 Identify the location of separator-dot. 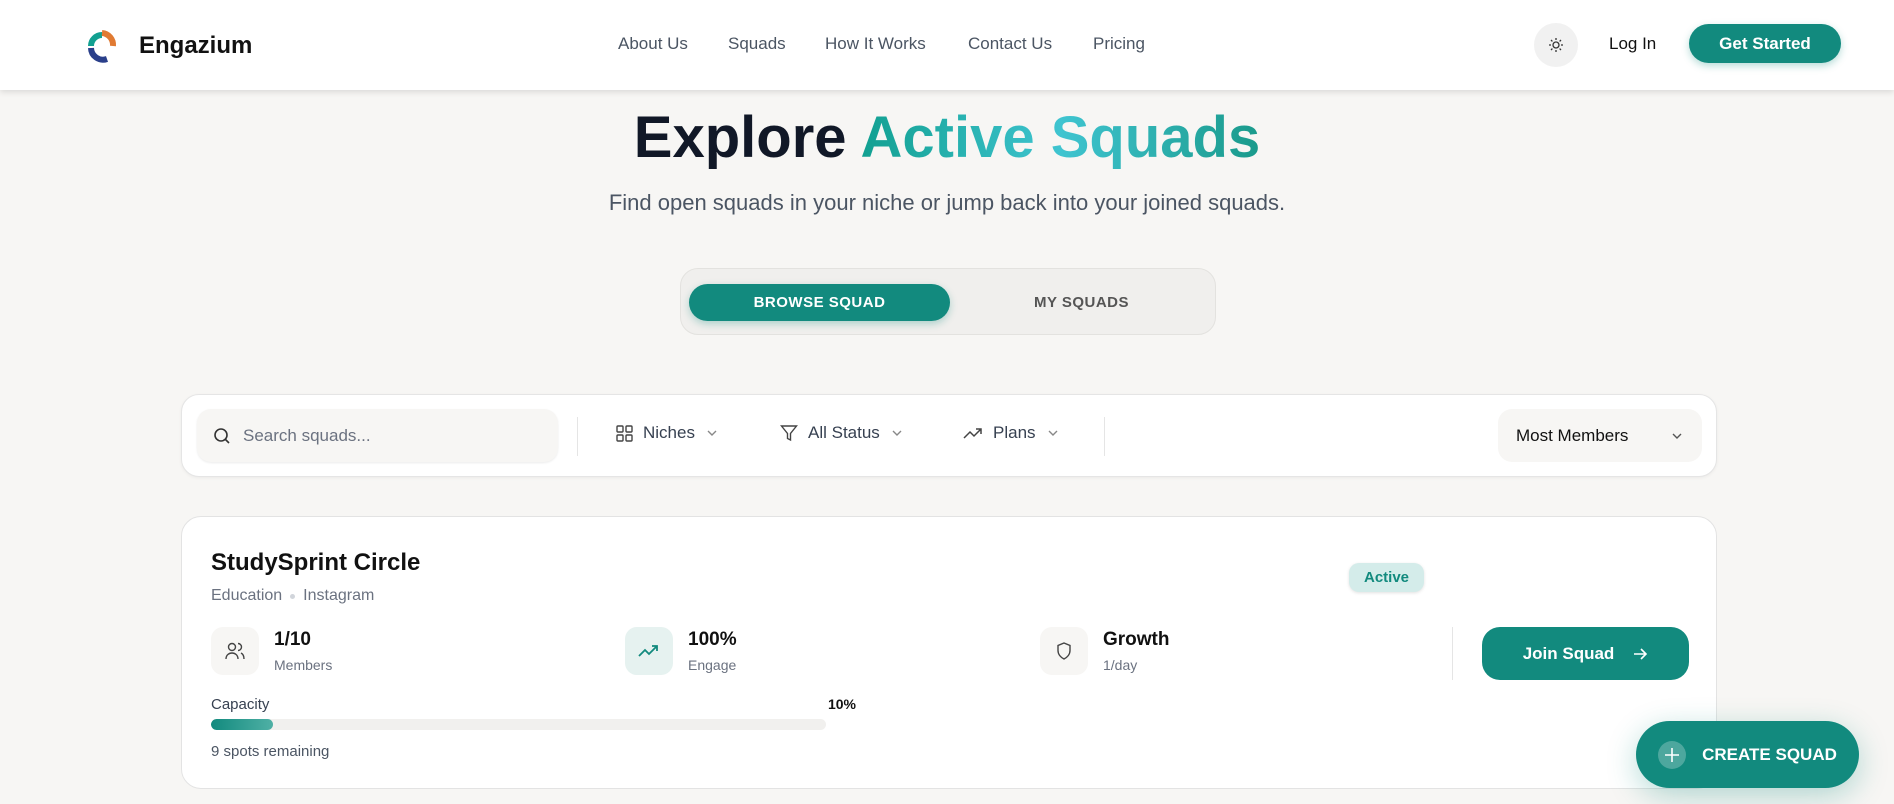
(293, 596).